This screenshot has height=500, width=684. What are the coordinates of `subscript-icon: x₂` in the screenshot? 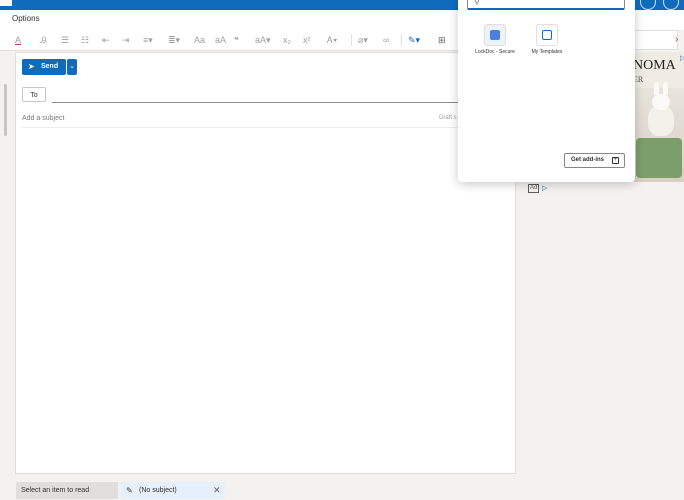 It's located at (287, 40).